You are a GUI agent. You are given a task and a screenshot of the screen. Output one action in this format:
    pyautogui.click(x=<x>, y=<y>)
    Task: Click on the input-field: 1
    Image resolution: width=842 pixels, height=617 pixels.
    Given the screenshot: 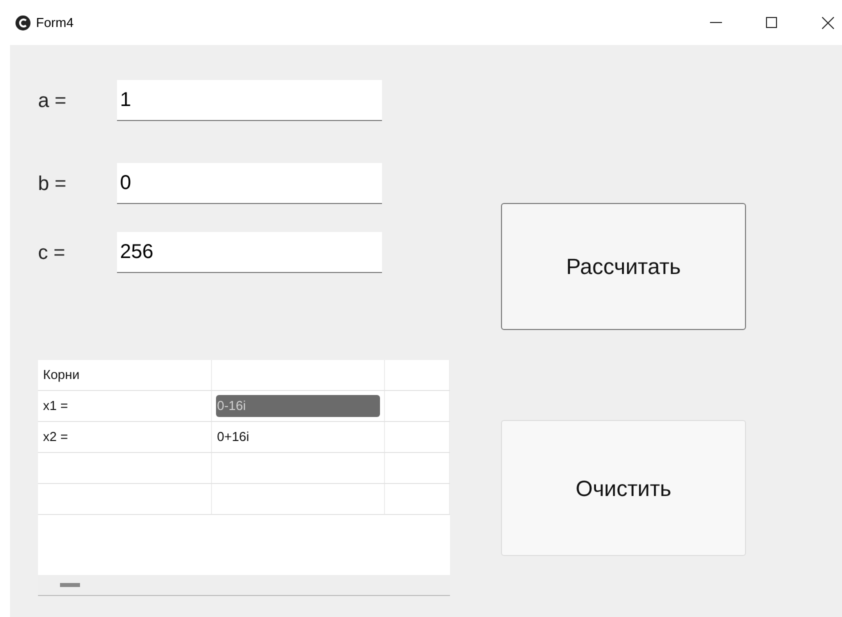 What is the action you would take?
    pyautogui.click(x=249, y=100)
    